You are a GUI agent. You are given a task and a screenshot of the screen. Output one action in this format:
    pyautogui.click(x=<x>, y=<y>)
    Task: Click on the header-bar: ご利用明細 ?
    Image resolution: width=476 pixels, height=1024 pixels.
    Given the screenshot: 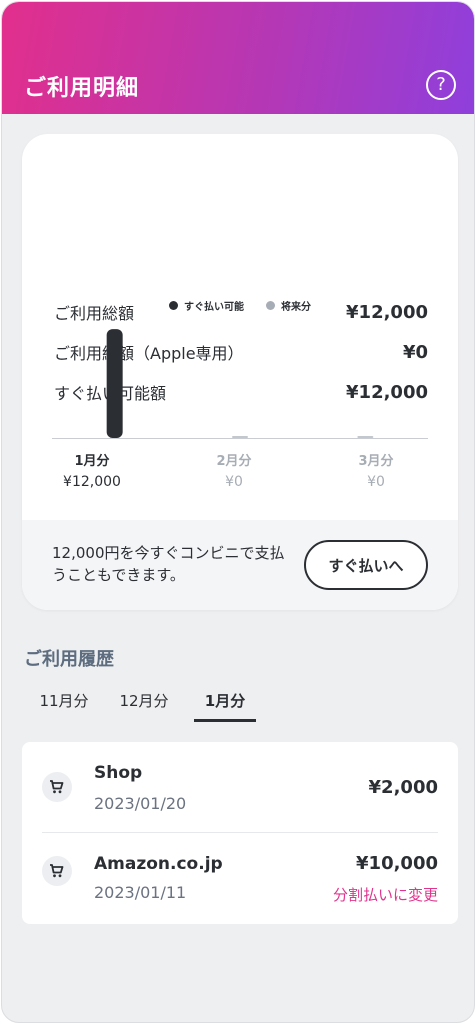 What is the action you would take?
    pyautogui.click(x=238, y=58)
    